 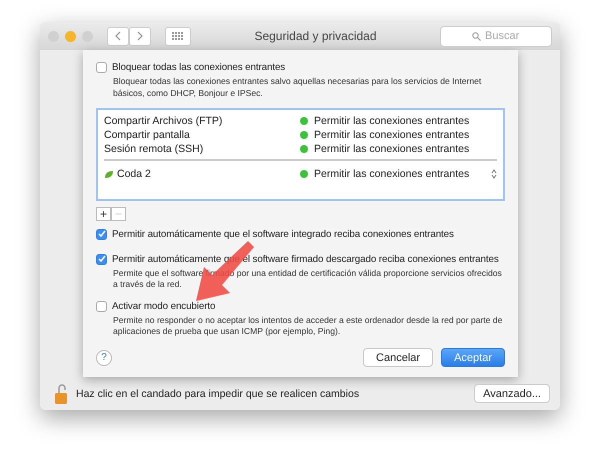 I want to click on padlock-icon, so click(x=61, y=393).